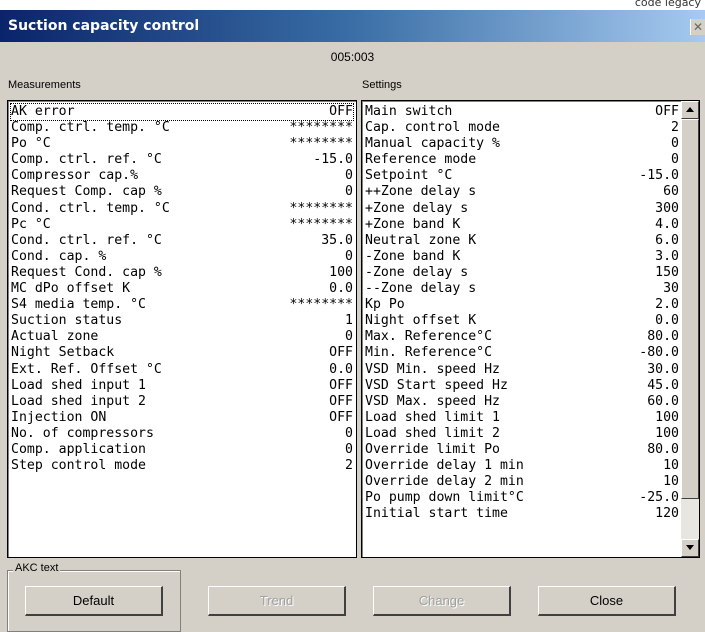  Describe the element at coordinates (182, 305) in the screenshot. I see `list-item: S4 media temp. °C ********` at that location.